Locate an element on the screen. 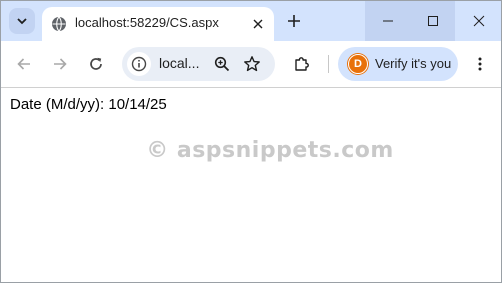 The width and height of the screenshot is (502, 283). bookmark-star-icon is located at coordinates (252, 64).